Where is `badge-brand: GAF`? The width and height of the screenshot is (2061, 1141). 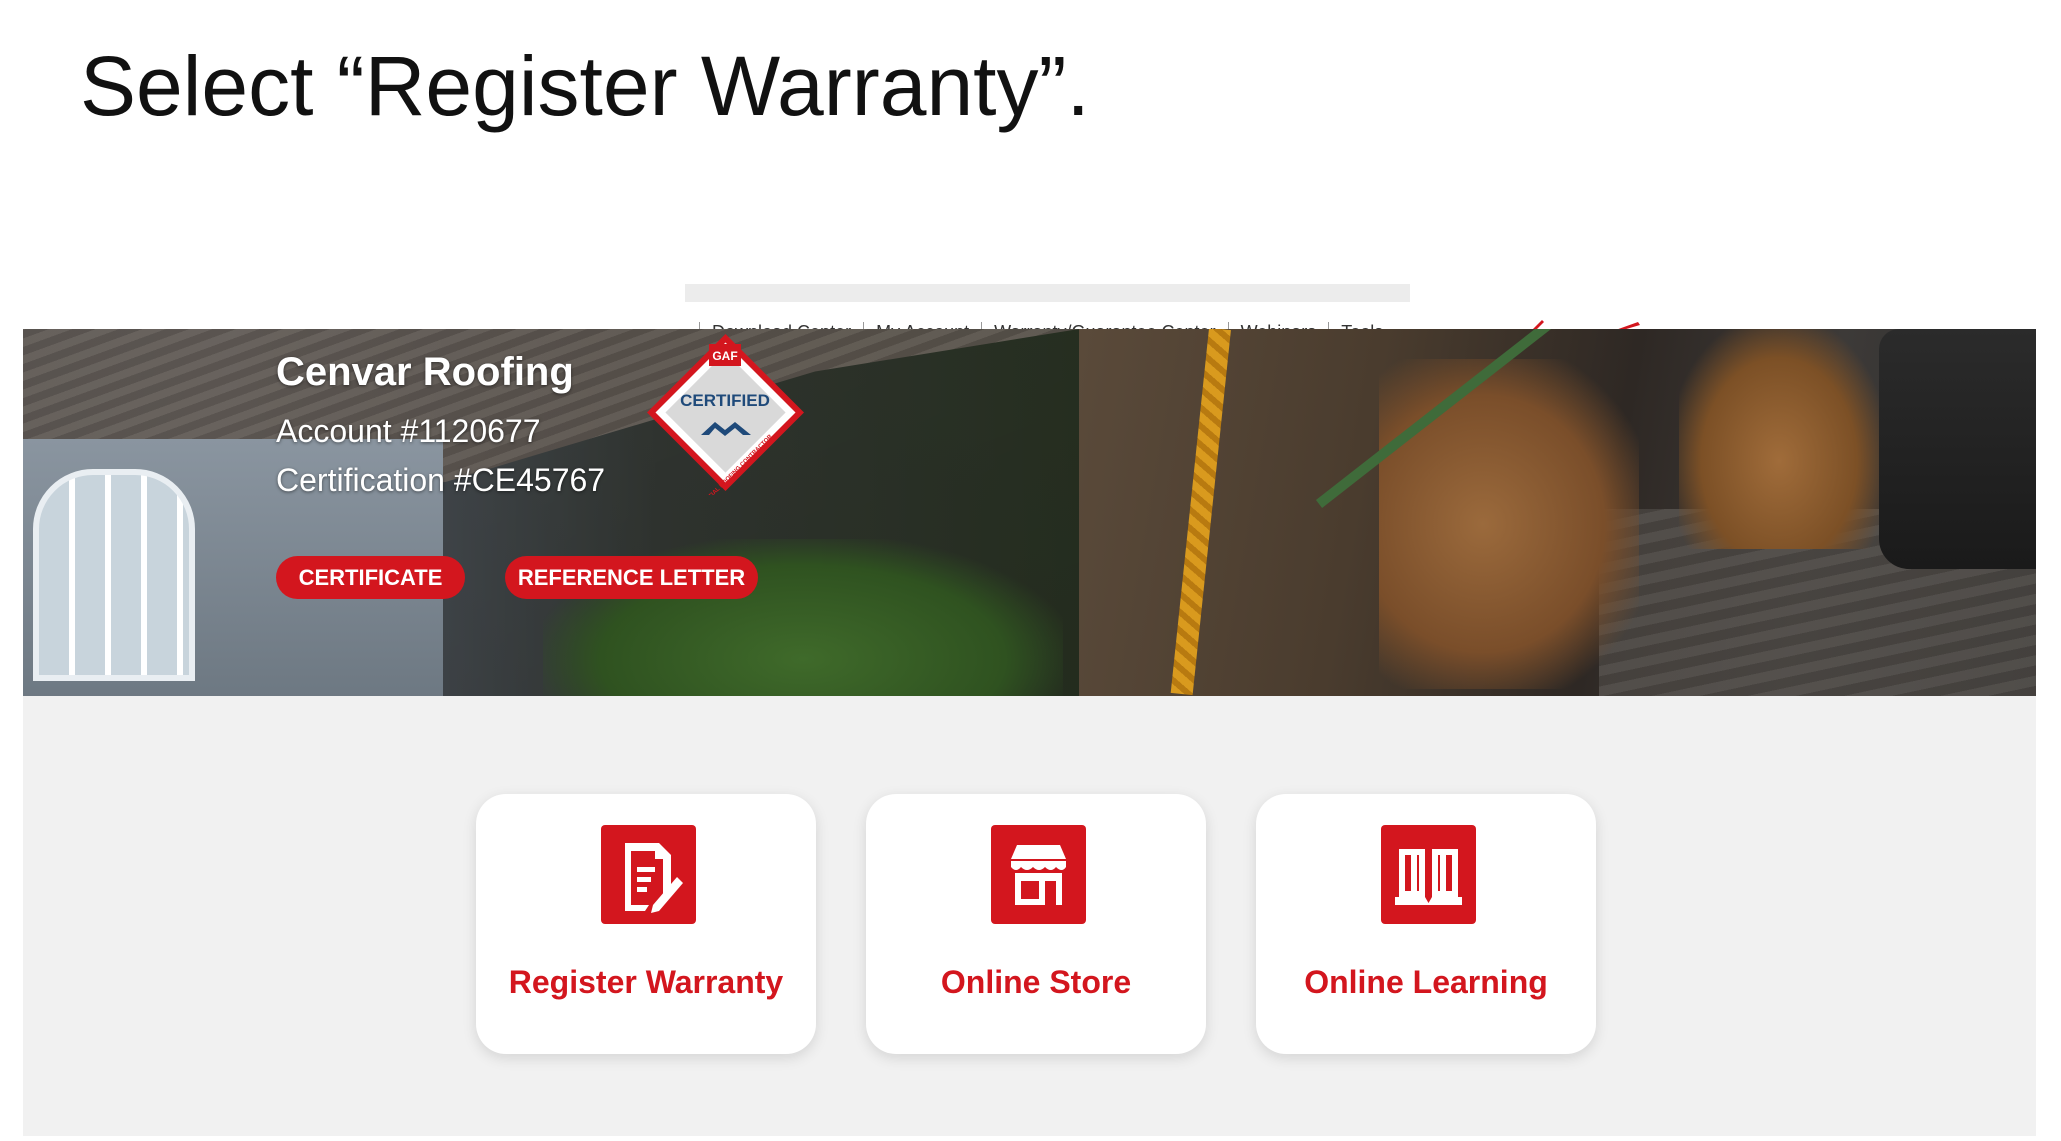
badge-brand: GAF is located at coordinates (724, 356).